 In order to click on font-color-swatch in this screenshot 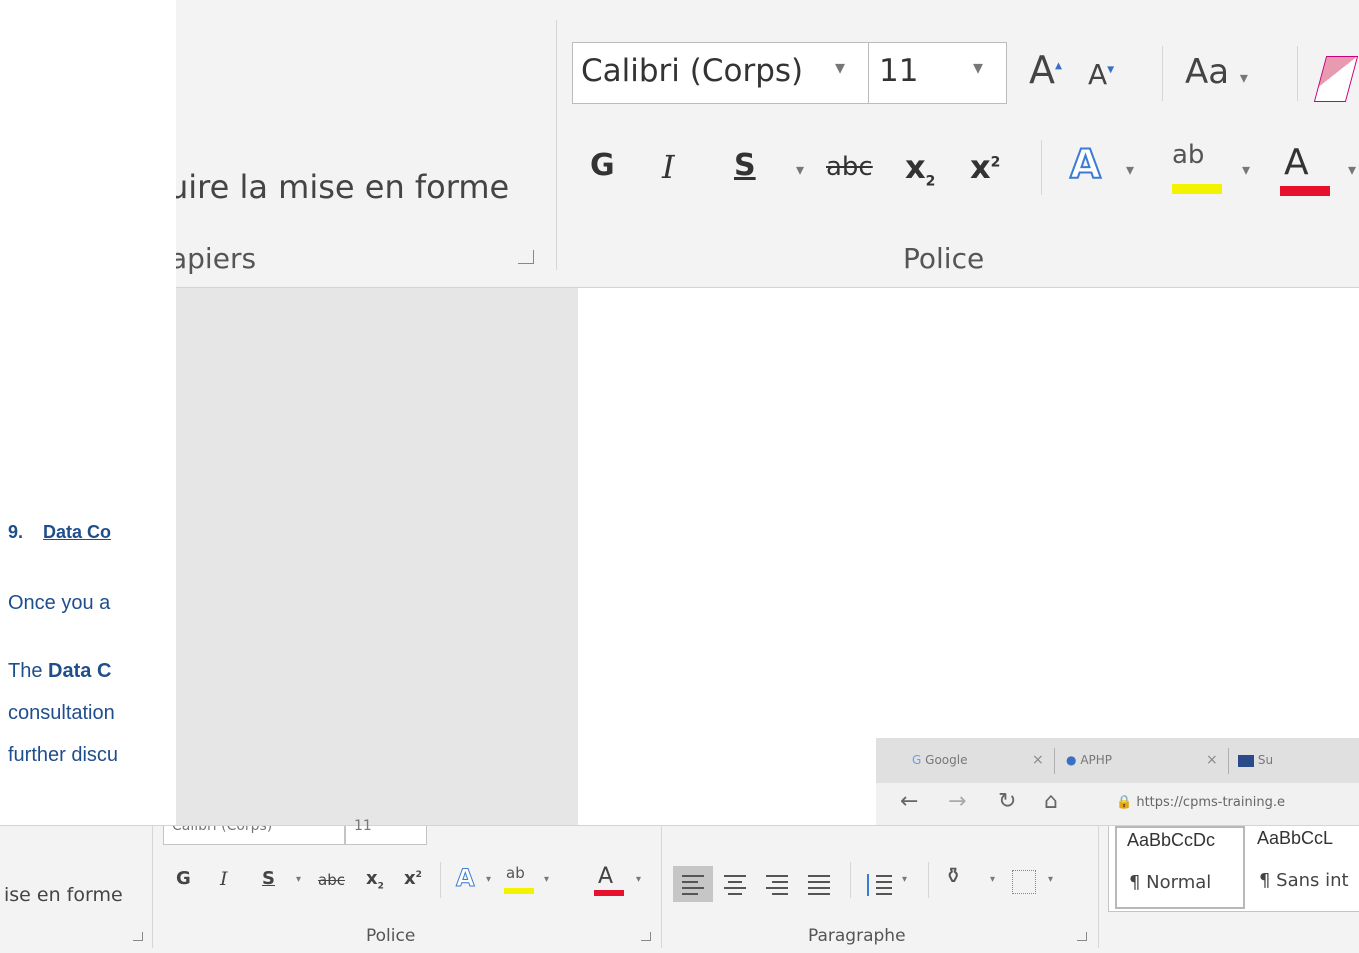, I will do `click(609, 893)`.